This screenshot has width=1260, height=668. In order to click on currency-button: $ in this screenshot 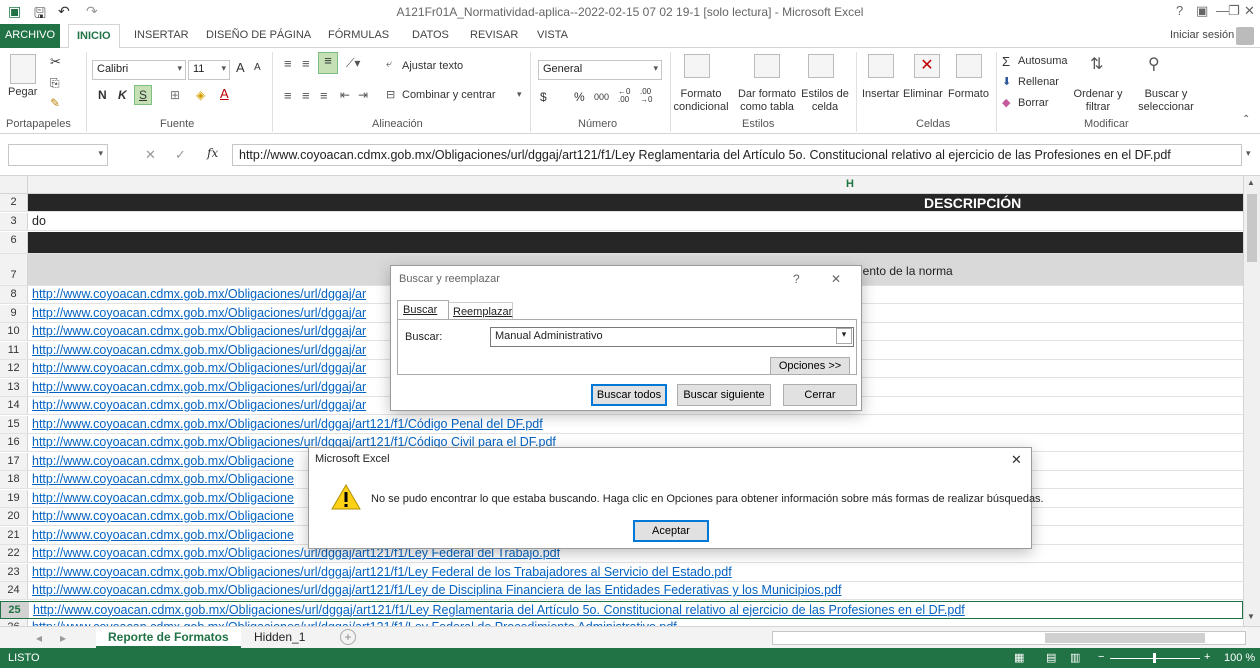, I will do `click(543, 97)`.